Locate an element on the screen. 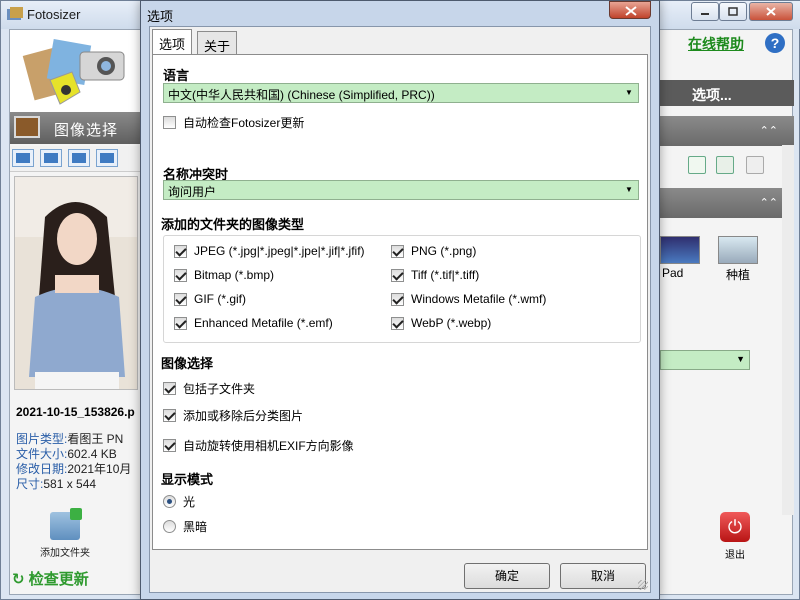 The height and width of the screenshot is (600, 800). type-left-3-row: Enhanced Metafile (*.emf) is located at coordinates (253, 323).